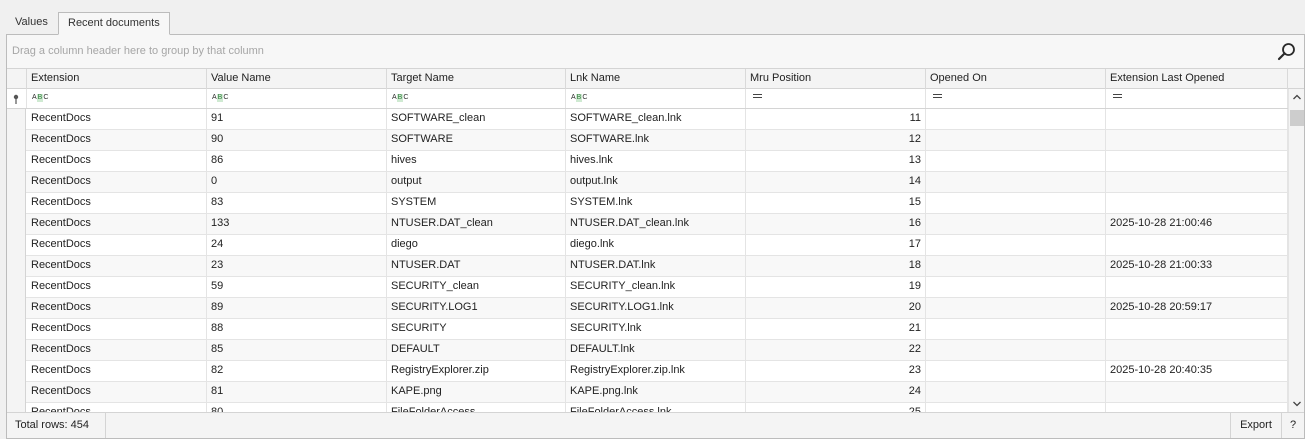  Describe the element at coordinates (836, 329) in the screenshot. I see `cell-mru-position: 21` at that location.